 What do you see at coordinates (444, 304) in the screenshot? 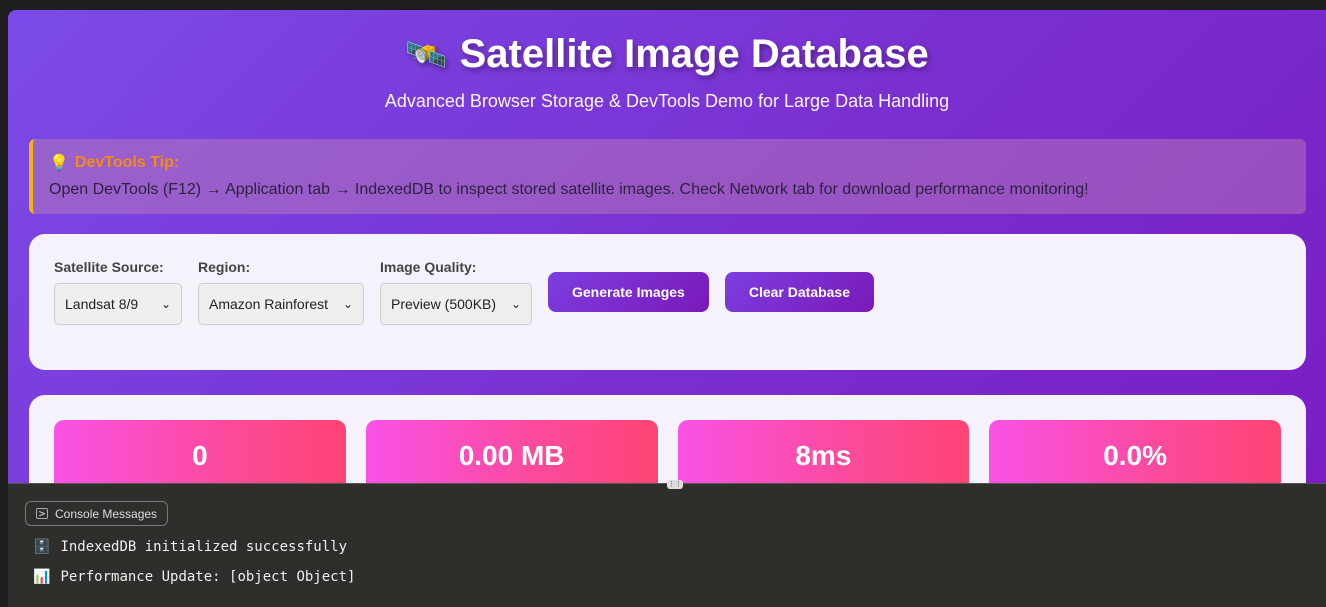
I see `quality-value: Preview (500KB)` at bounding box center [444, 304].